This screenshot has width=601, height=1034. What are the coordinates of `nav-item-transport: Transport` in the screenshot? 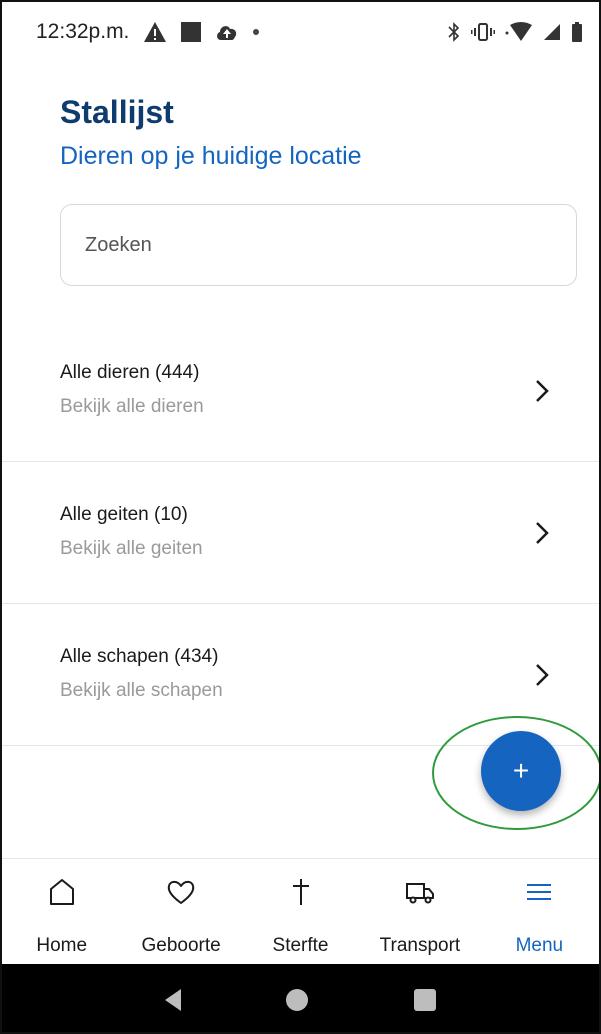 It's located at (419, 911).